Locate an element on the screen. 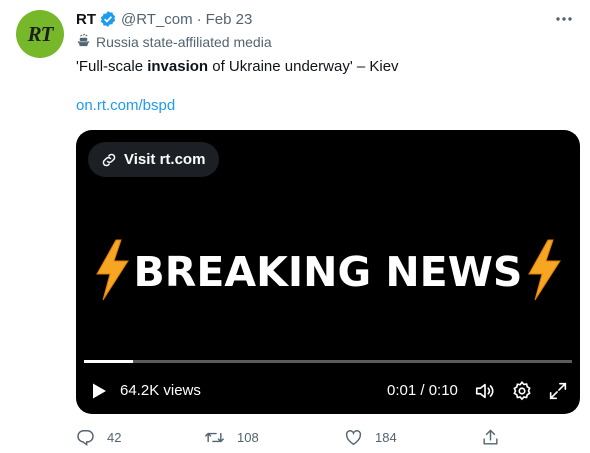  state-media-icon is located at coordinates (86, 42).